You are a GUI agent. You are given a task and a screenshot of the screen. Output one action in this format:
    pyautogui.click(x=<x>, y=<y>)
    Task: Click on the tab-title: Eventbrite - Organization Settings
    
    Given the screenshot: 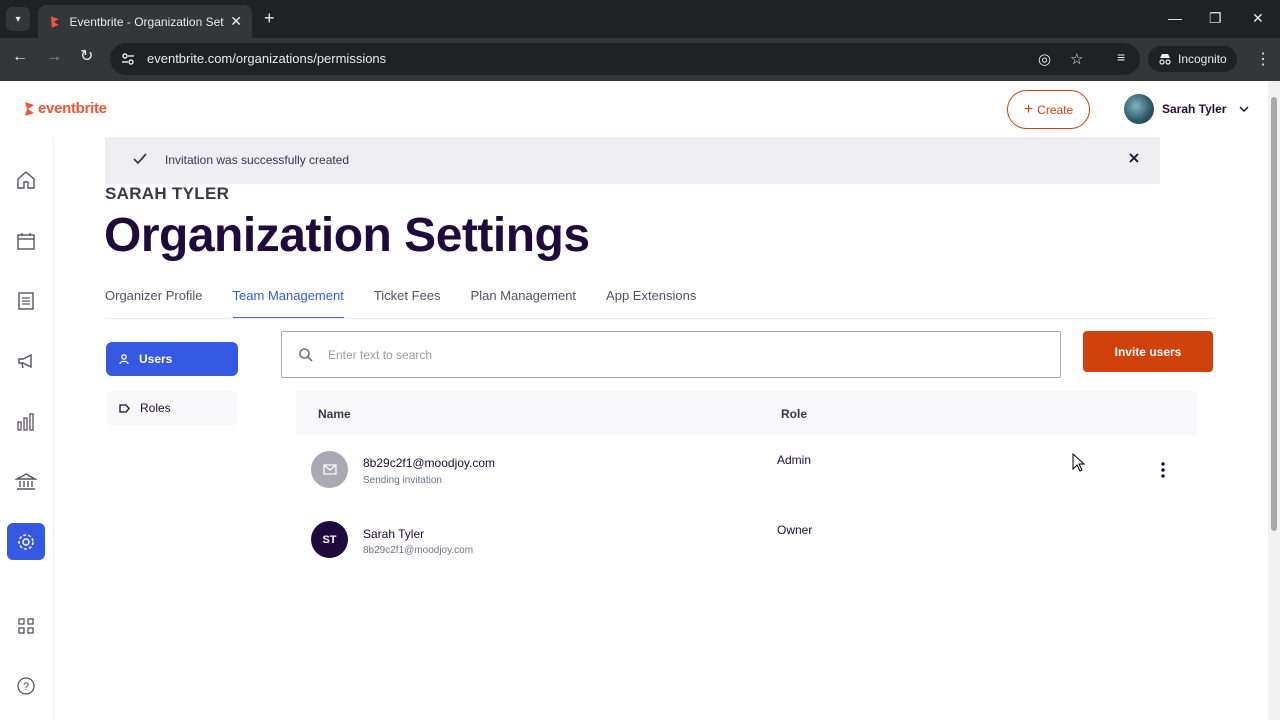 What is the action you would take?
    pyautogui.click(x=147, y=21)
    